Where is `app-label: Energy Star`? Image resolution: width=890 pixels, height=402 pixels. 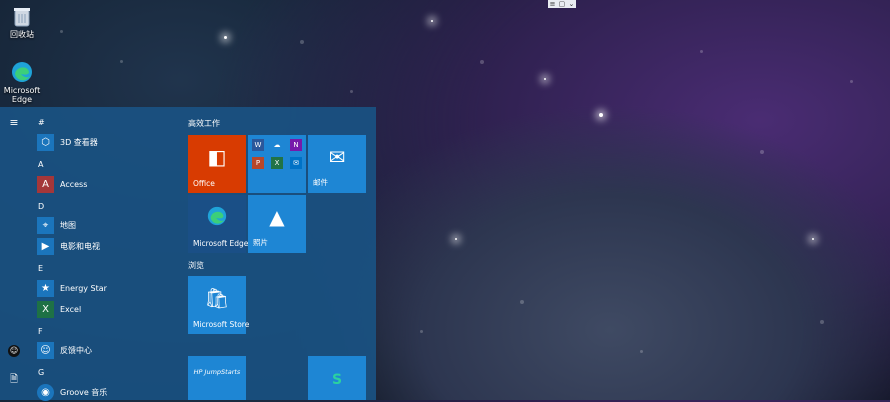 app-label: Energy Star is located at coordinates (83, 288).